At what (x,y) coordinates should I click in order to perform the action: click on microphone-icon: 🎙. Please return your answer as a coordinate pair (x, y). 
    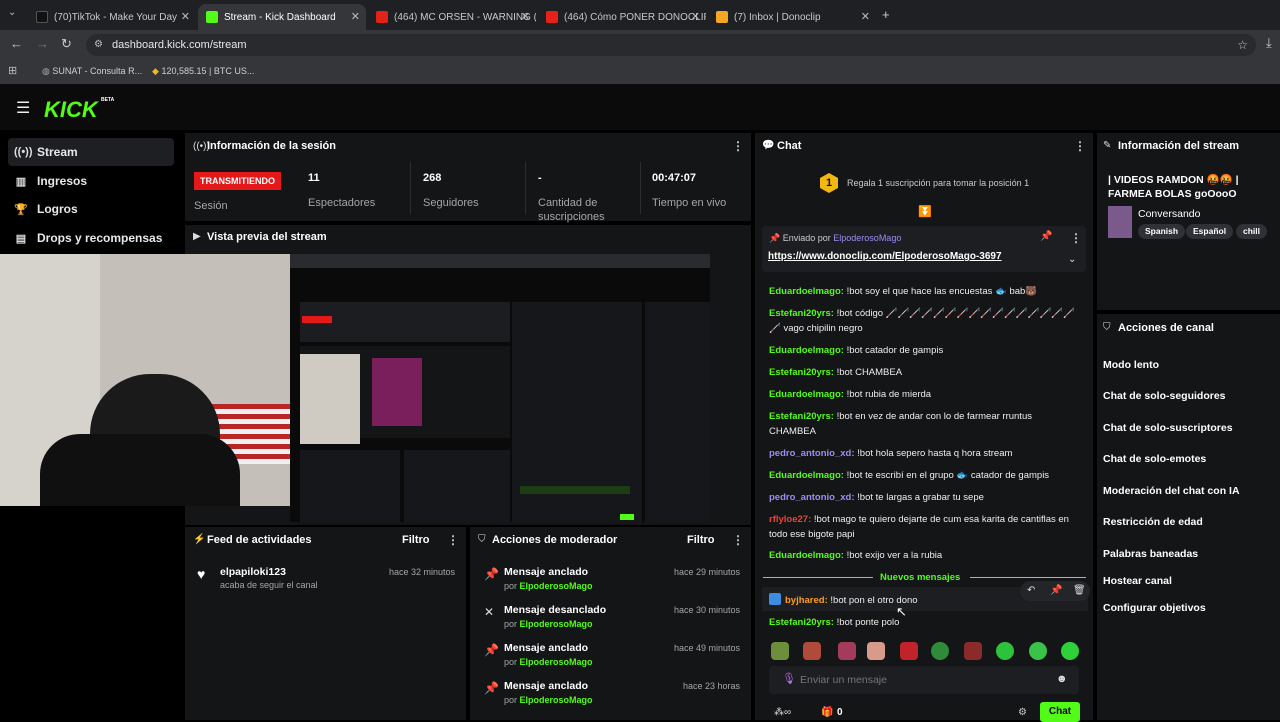
    Looking at the image, I should click on (789, 678).